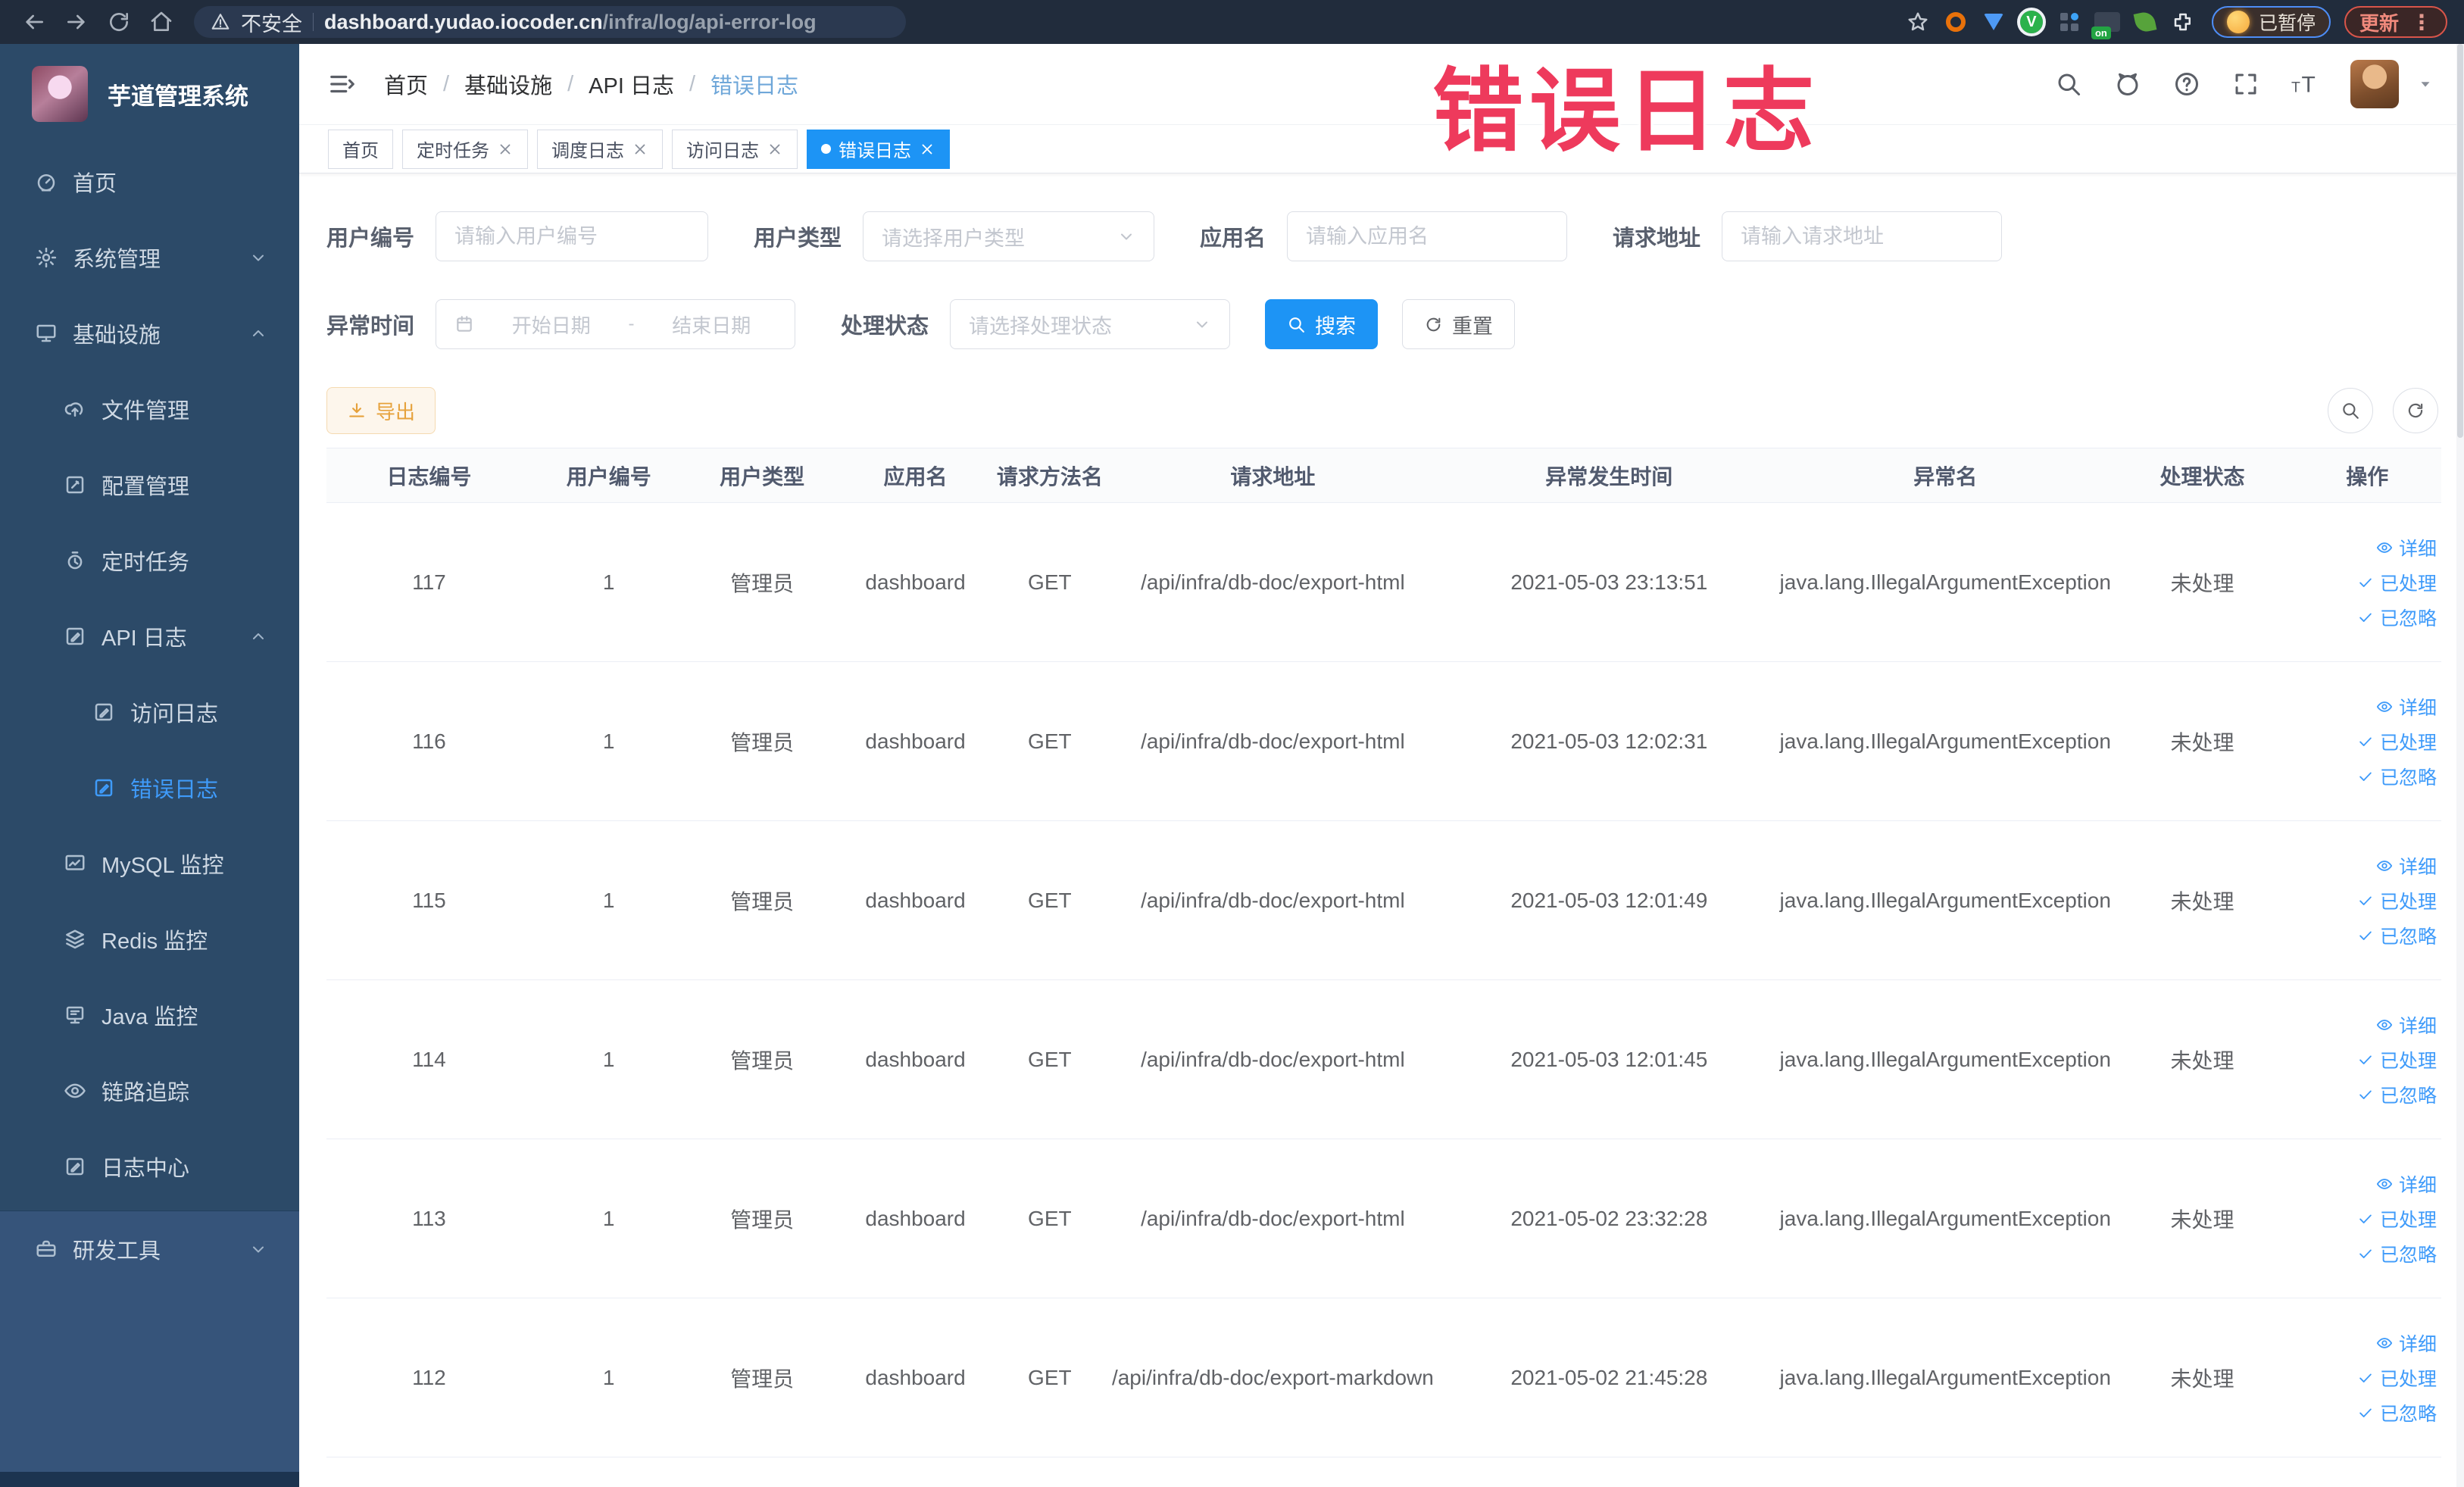 The image size is (2464, 1487). Describe the element at coordinates (149, 182) in the screenshot. I see `sidebar-item-首页: 首页` at that location.